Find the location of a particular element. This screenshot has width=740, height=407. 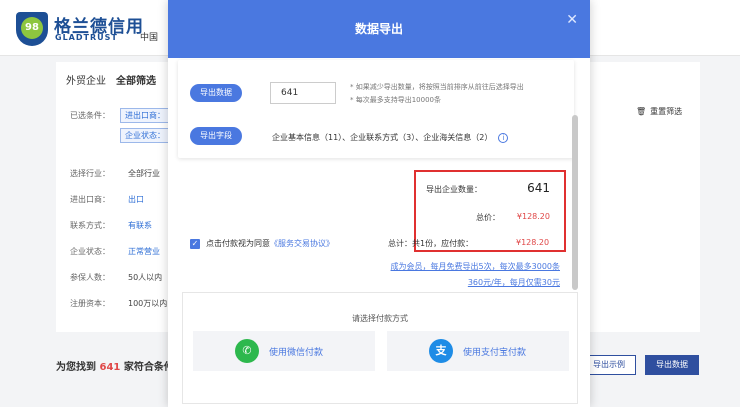

filter-label: 进出口商： is located at coordinates (90, 199).